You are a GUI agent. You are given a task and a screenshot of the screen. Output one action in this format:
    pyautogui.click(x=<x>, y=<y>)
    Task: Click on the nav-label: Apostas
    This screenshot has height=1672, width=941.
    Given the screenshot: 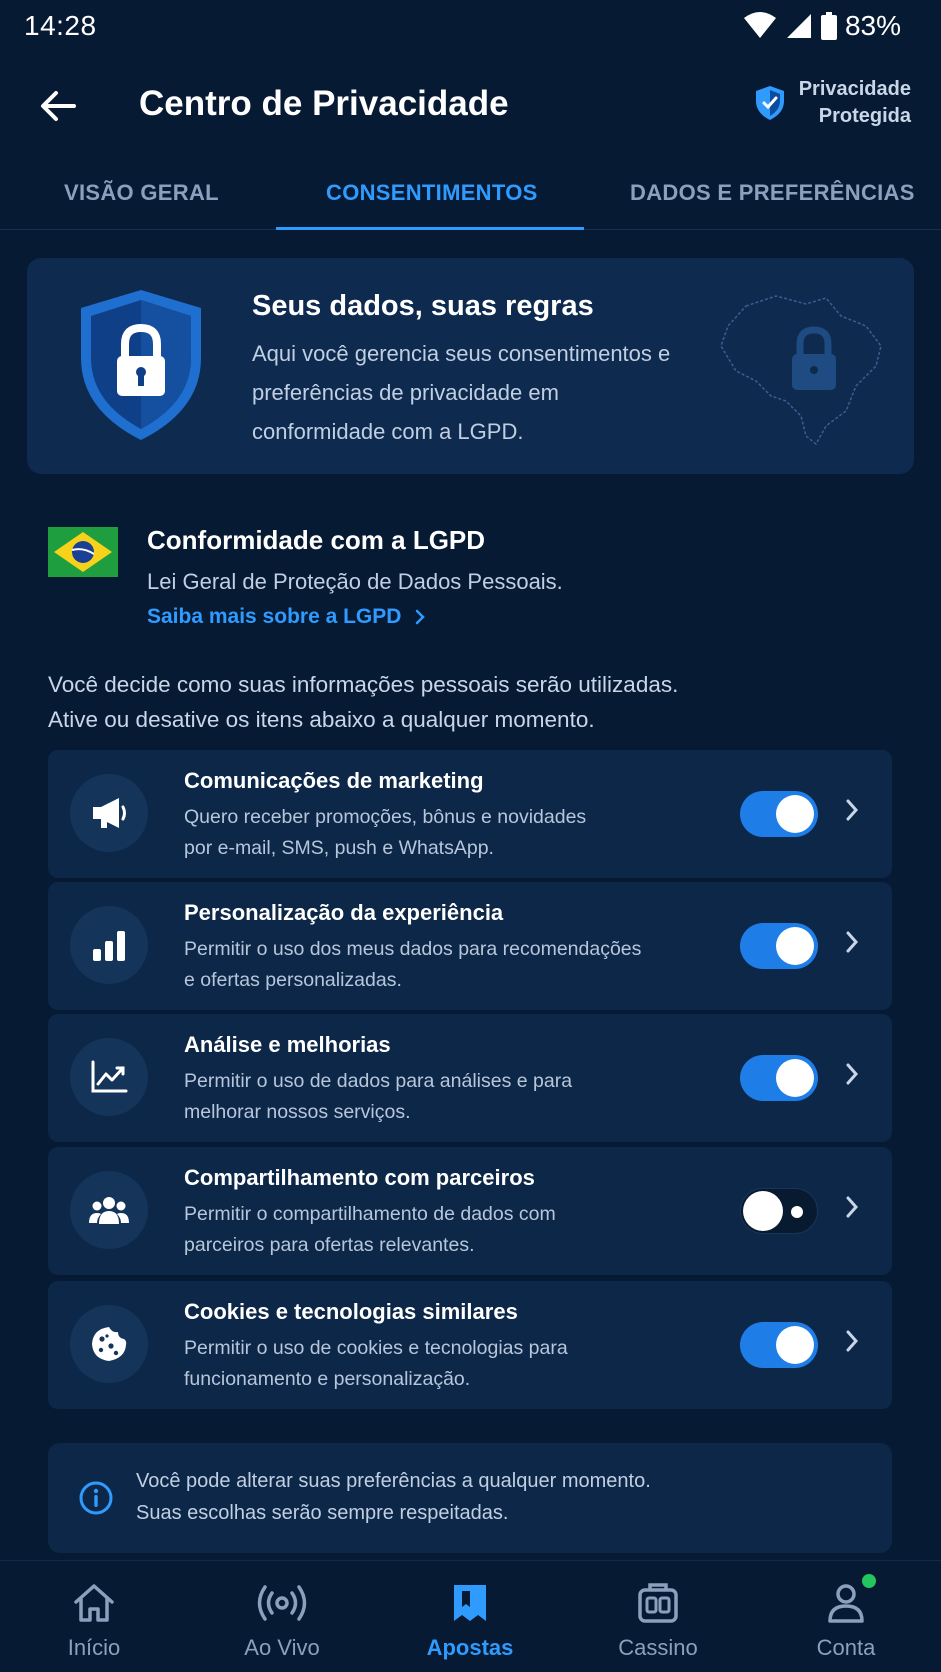 What is the action you would take?
    pyautogui.click(x=470, y=1647)
    